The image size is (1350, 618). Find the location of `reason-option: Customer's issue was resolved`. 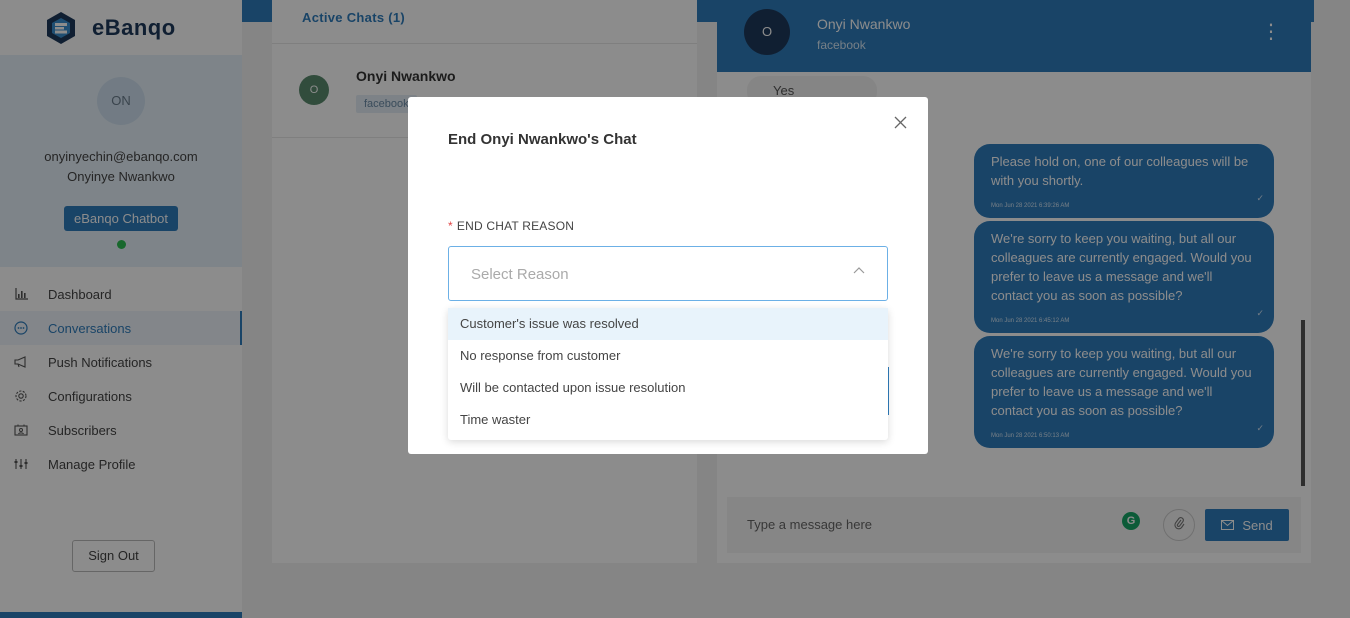

reason-option: Customer's issue was resolved is located at coordinates (668, 324).